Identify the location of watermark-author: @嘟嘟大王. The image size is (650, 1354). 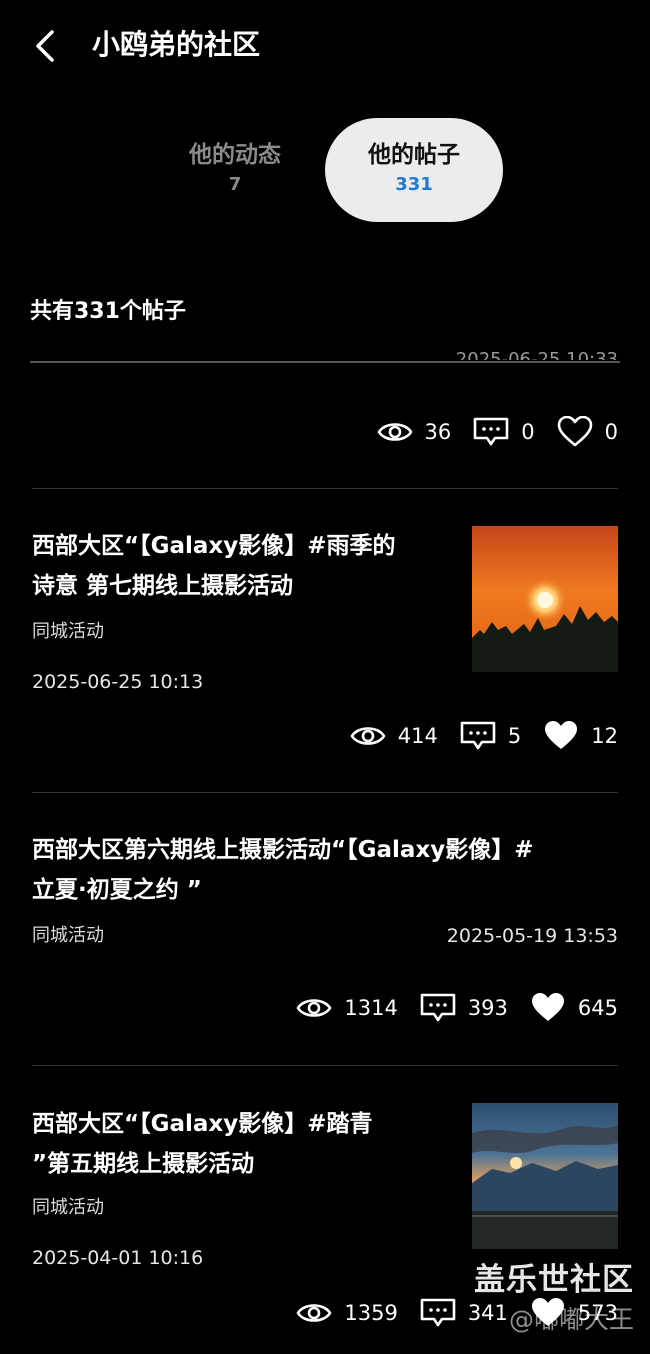
(571, 1319).